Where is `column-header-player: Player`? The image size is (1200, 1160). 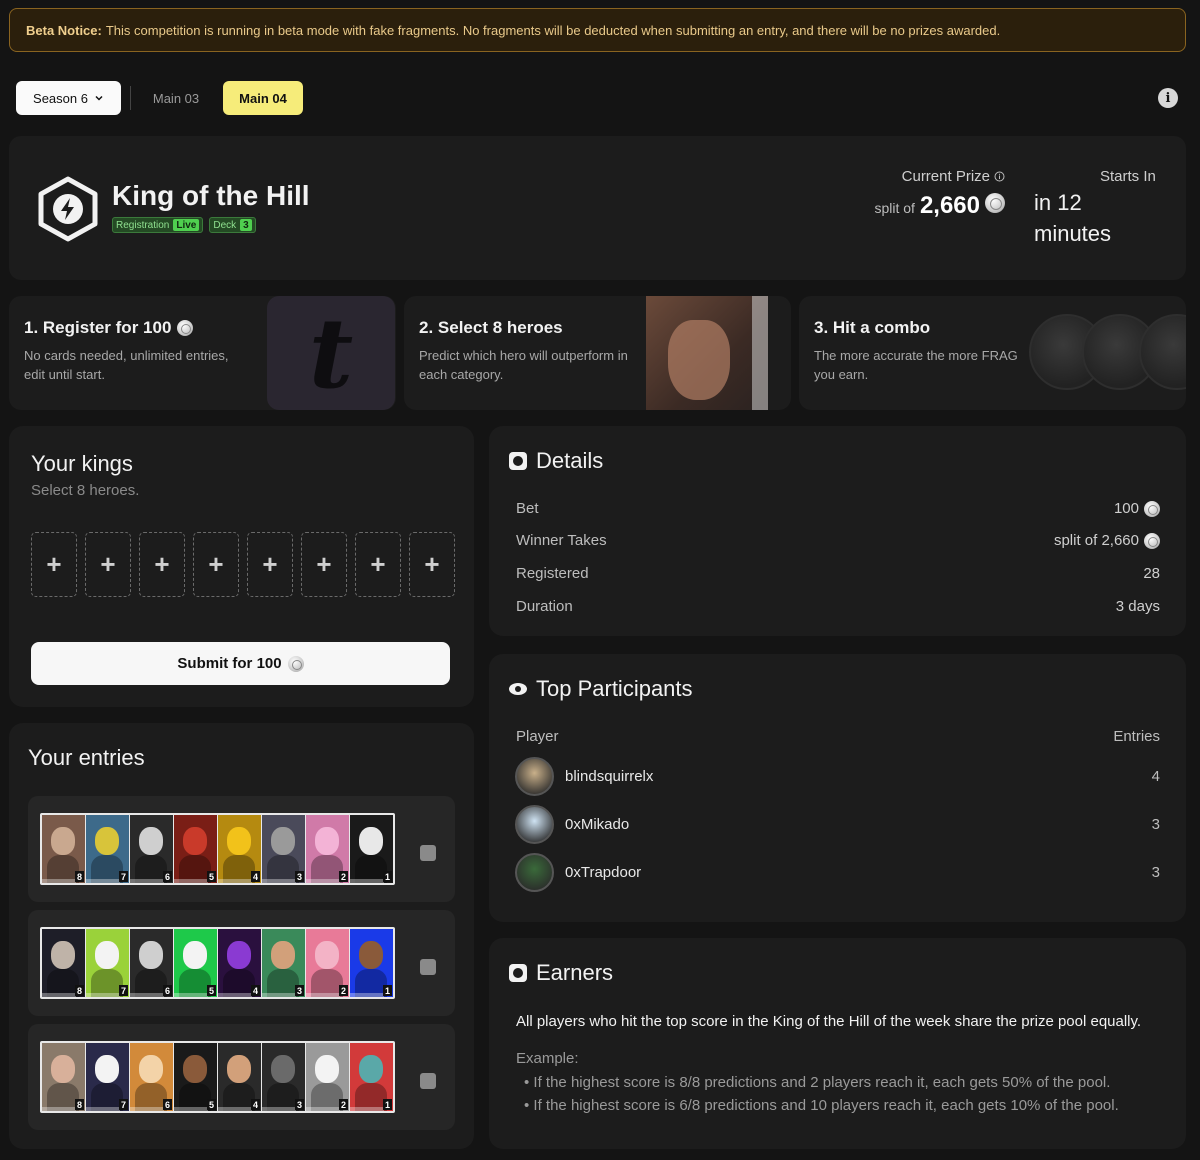
column-header-player: Player is located at coordinates (537, 736).